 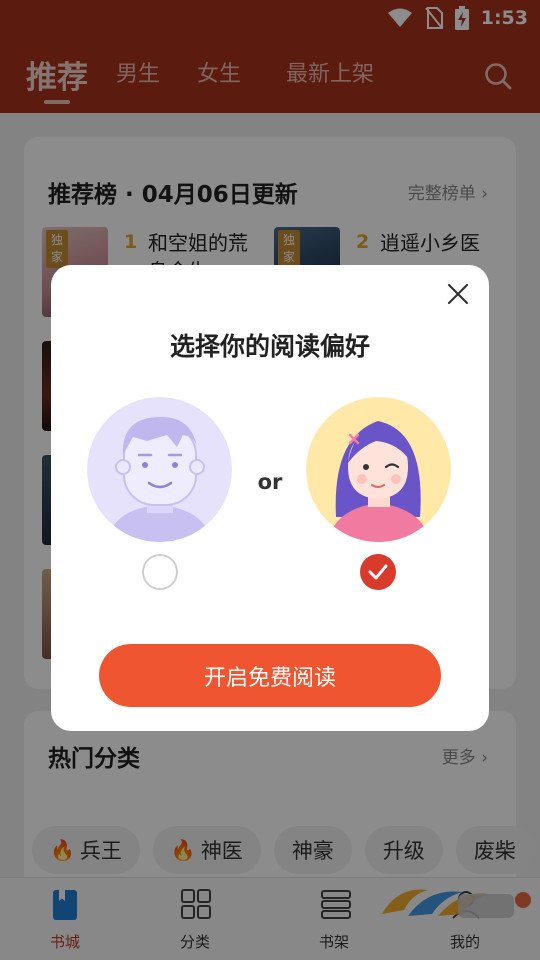 I want to click on female-radio-checked, so click(x=378, y=572).